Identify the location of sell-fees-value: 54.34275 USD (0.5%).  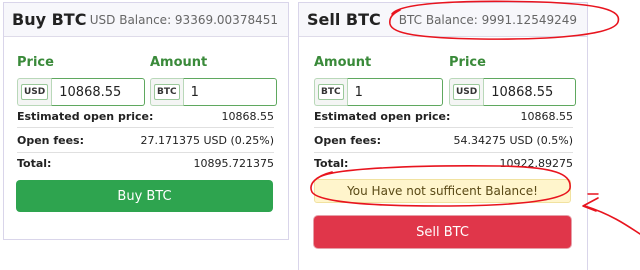
(513, 140).